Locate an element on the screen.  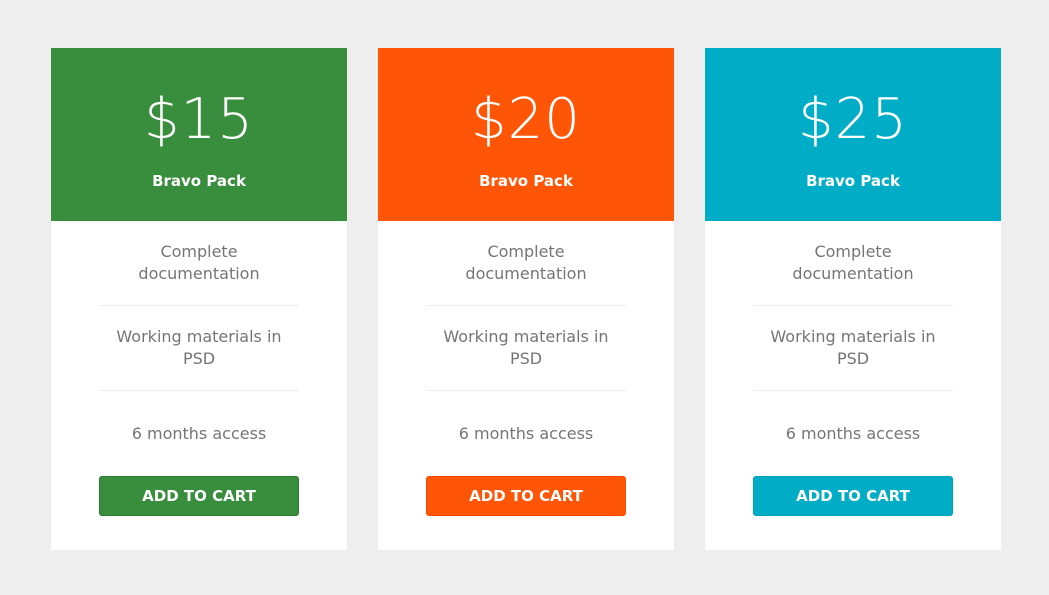
card-header: $25 Bravo Pack is located at coordinates (853, 134).